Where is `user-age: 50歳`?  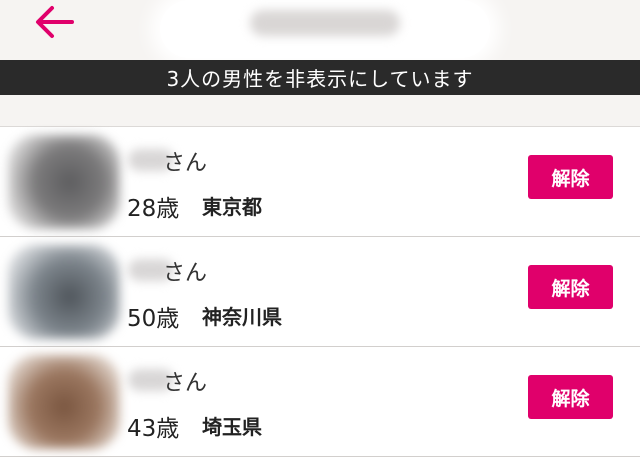
user-age: 50歳 is located at coordinates (153, 319).